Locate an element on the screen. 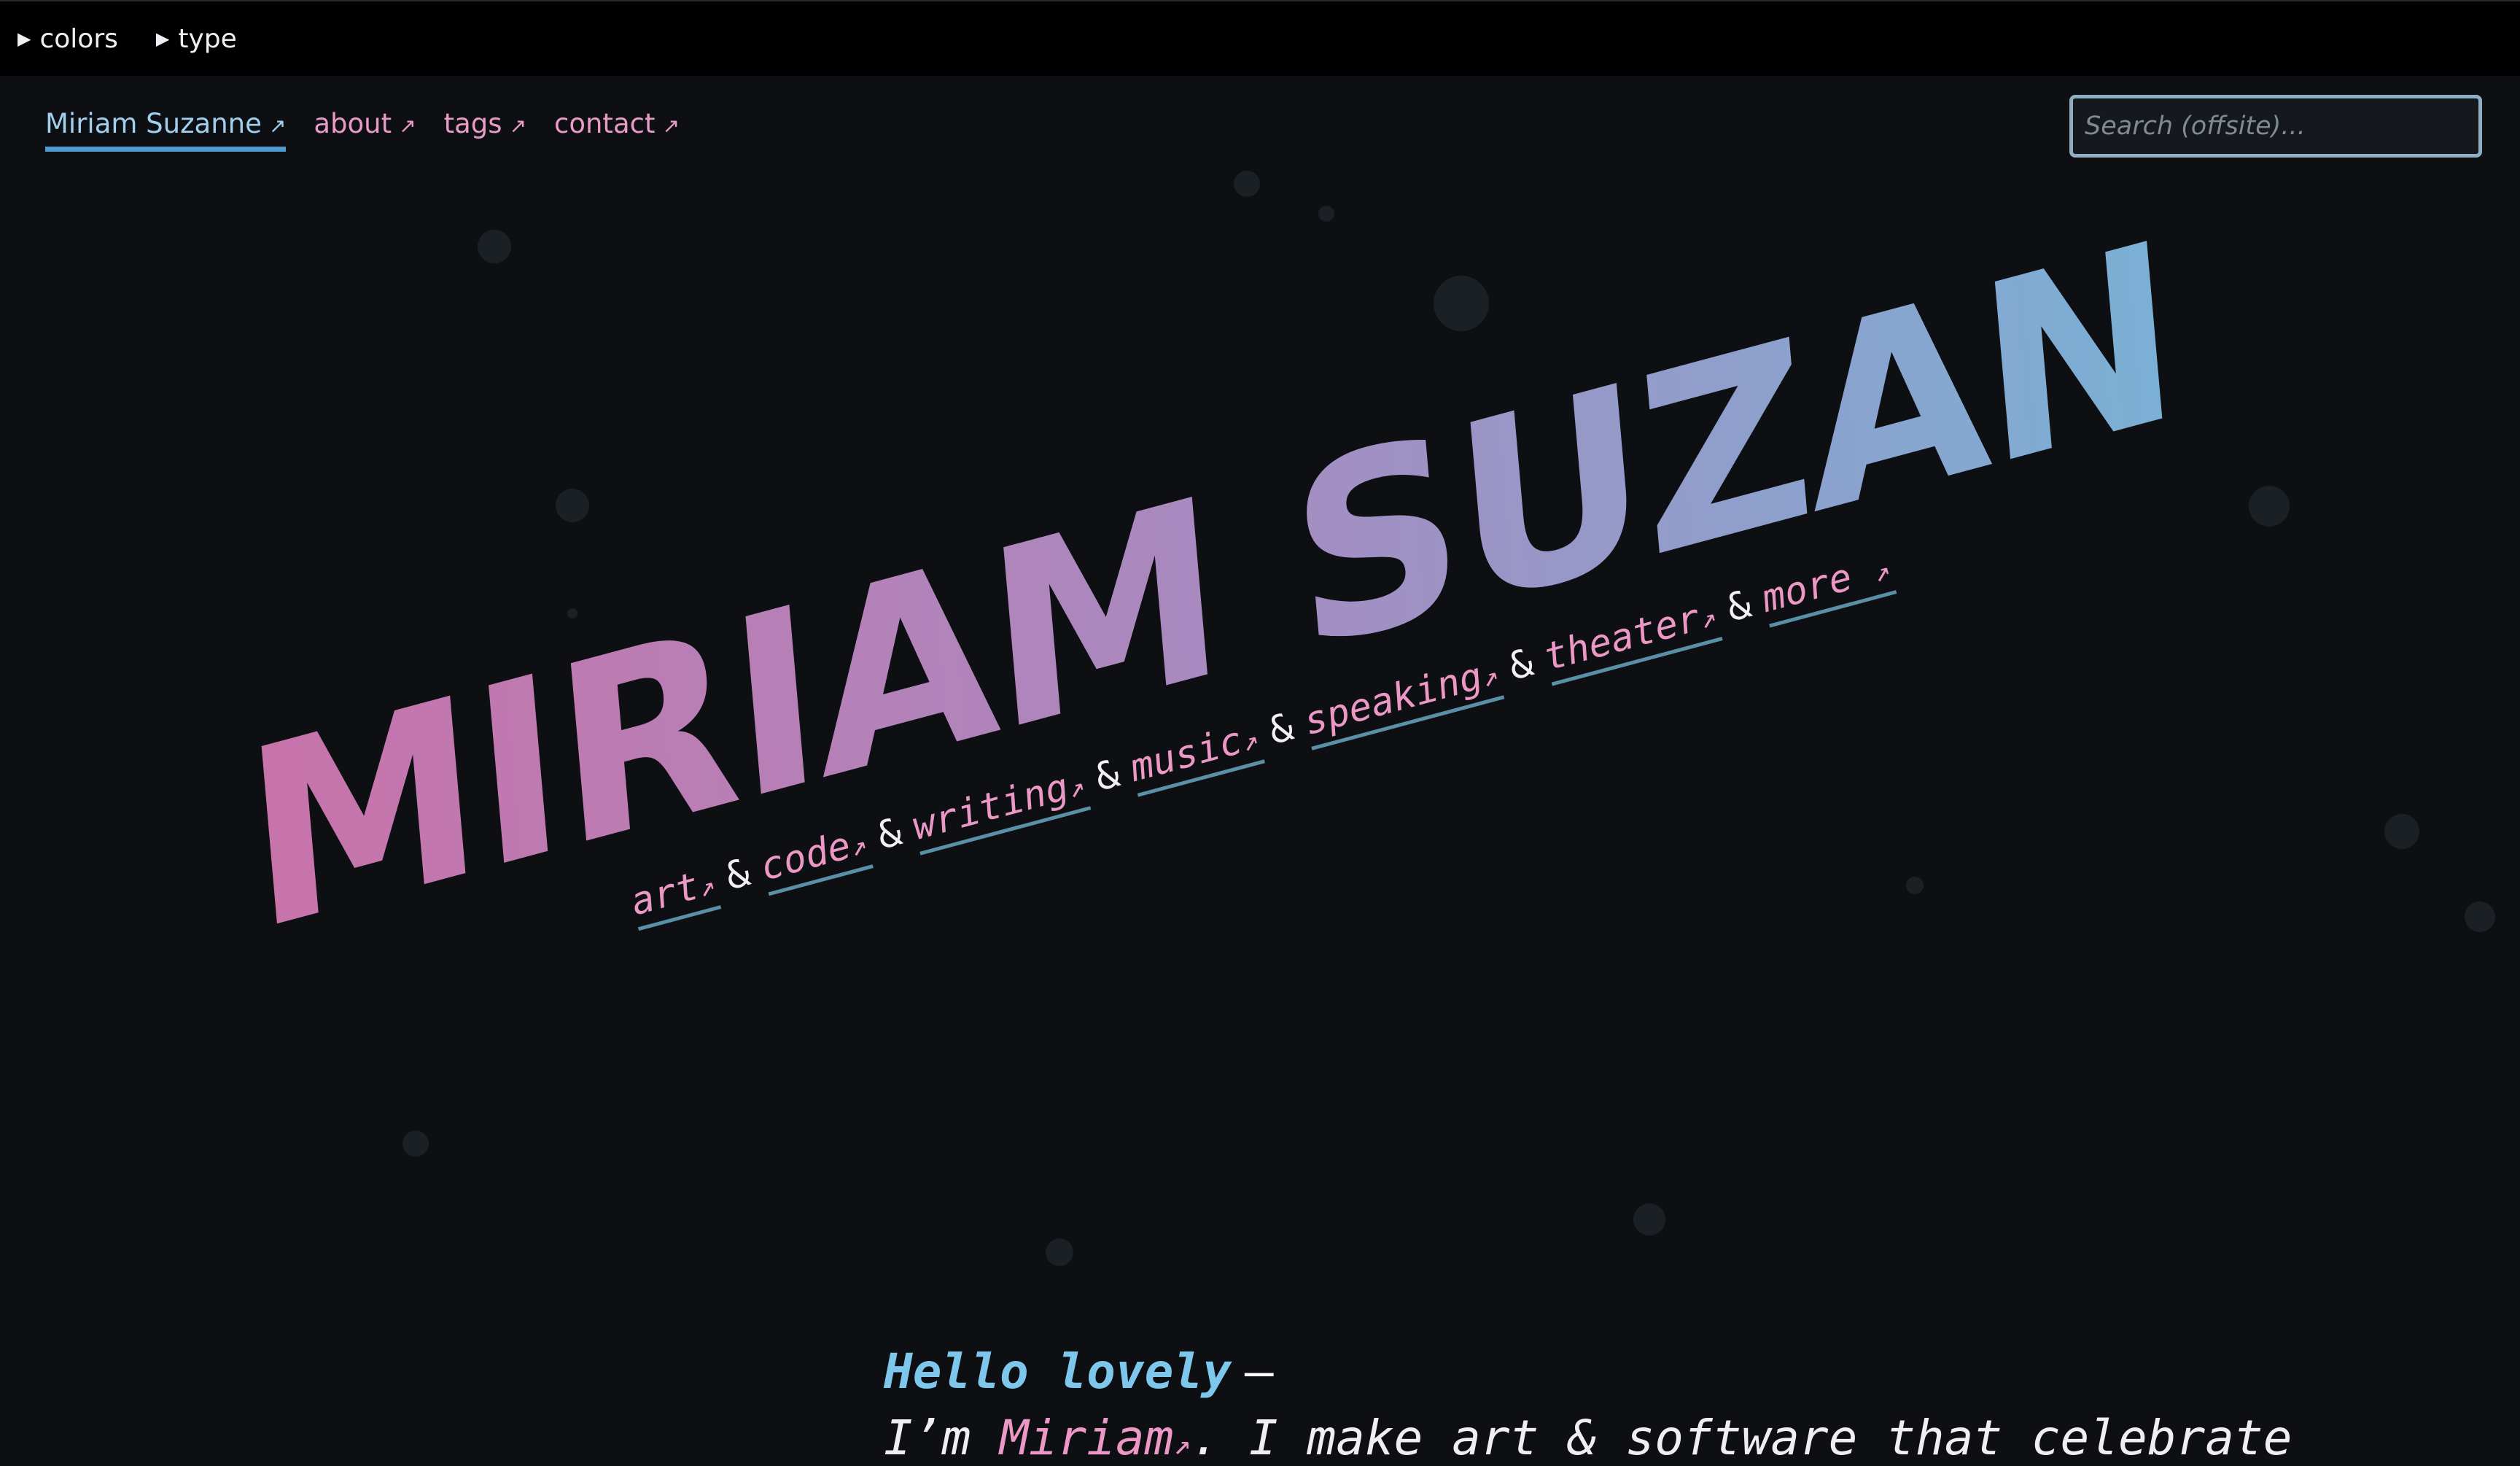  nav-link-home: Miriam Suzanne ↗ is located at coordinates (166, 130).